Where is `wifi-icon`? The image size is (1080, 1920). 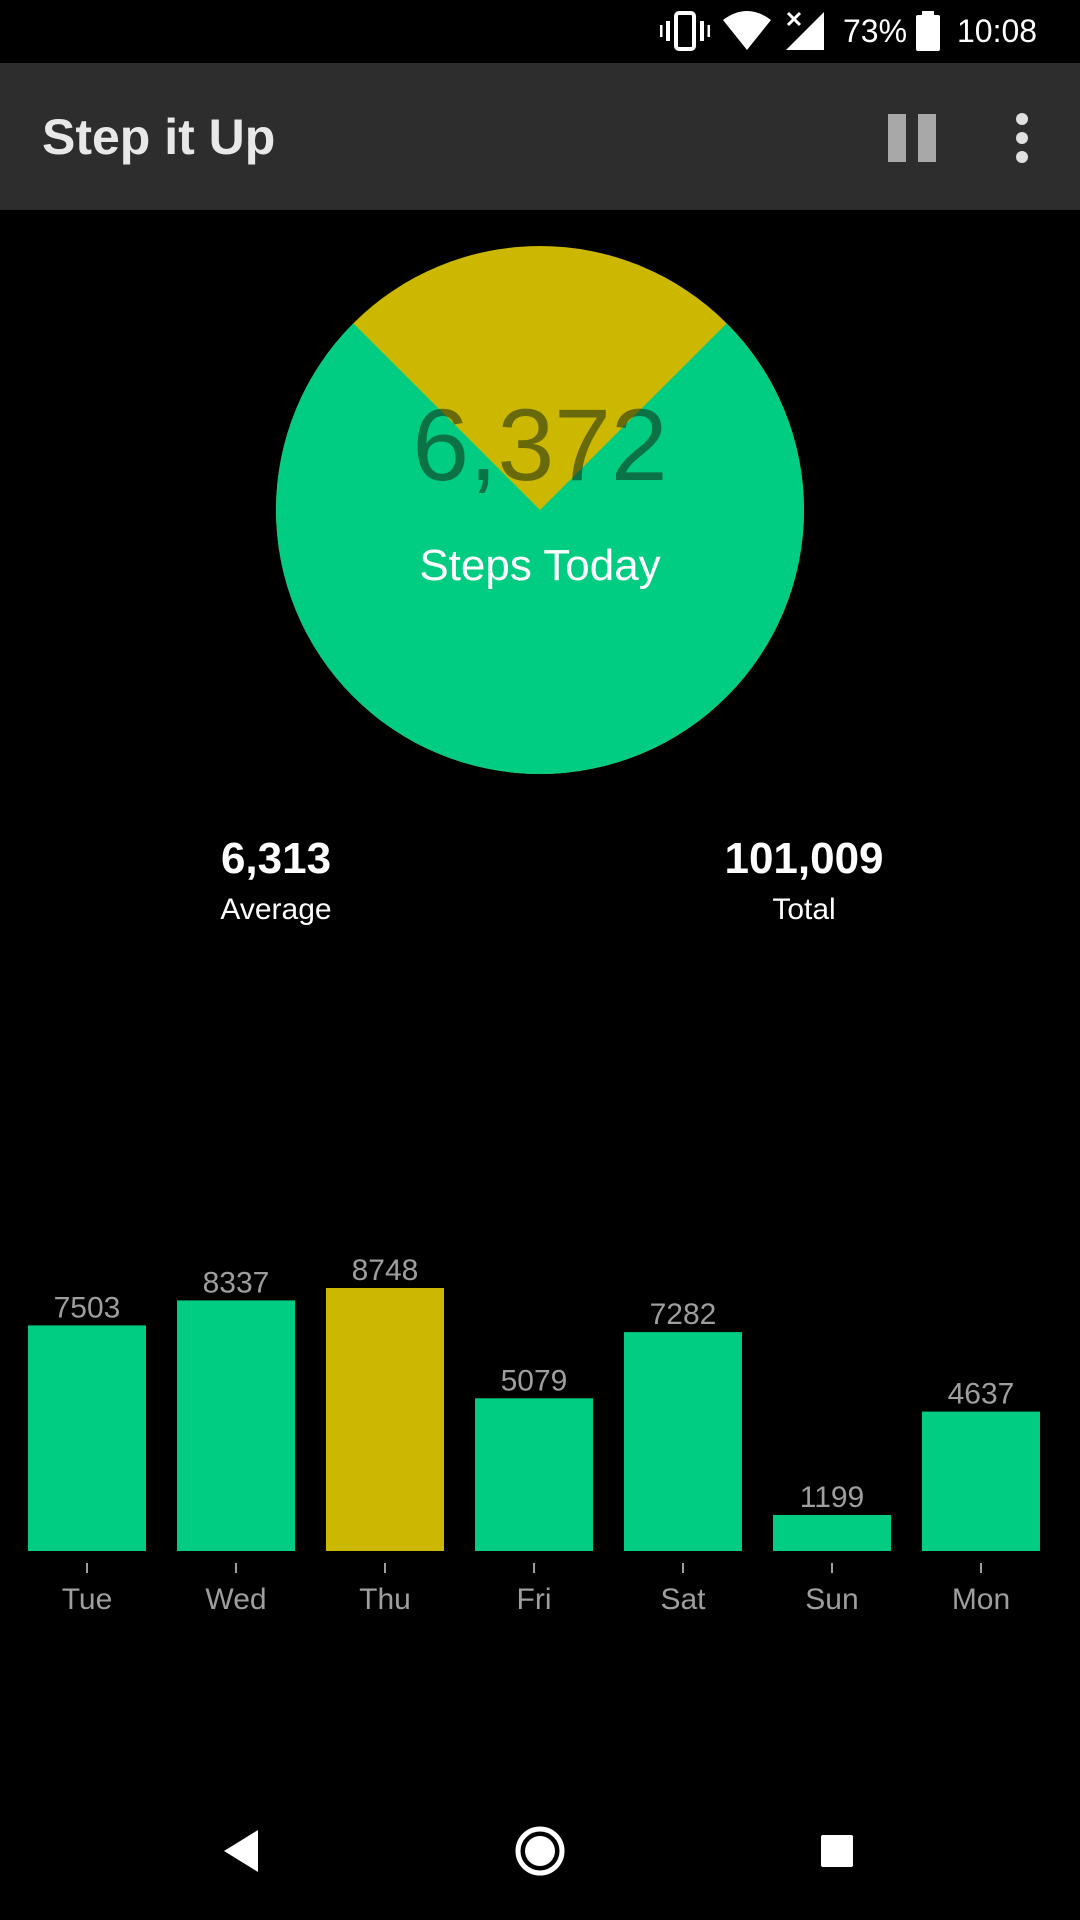 wifi-icon is located at coordinates (747, 30).